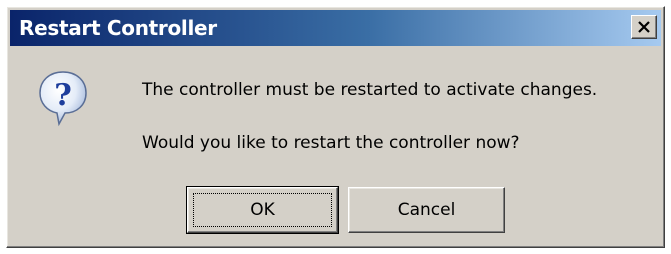 Image resolution: width=671 pixels, height=254 pixels. I want to click on dialog-title: Restart Controller, so click(118, 28).